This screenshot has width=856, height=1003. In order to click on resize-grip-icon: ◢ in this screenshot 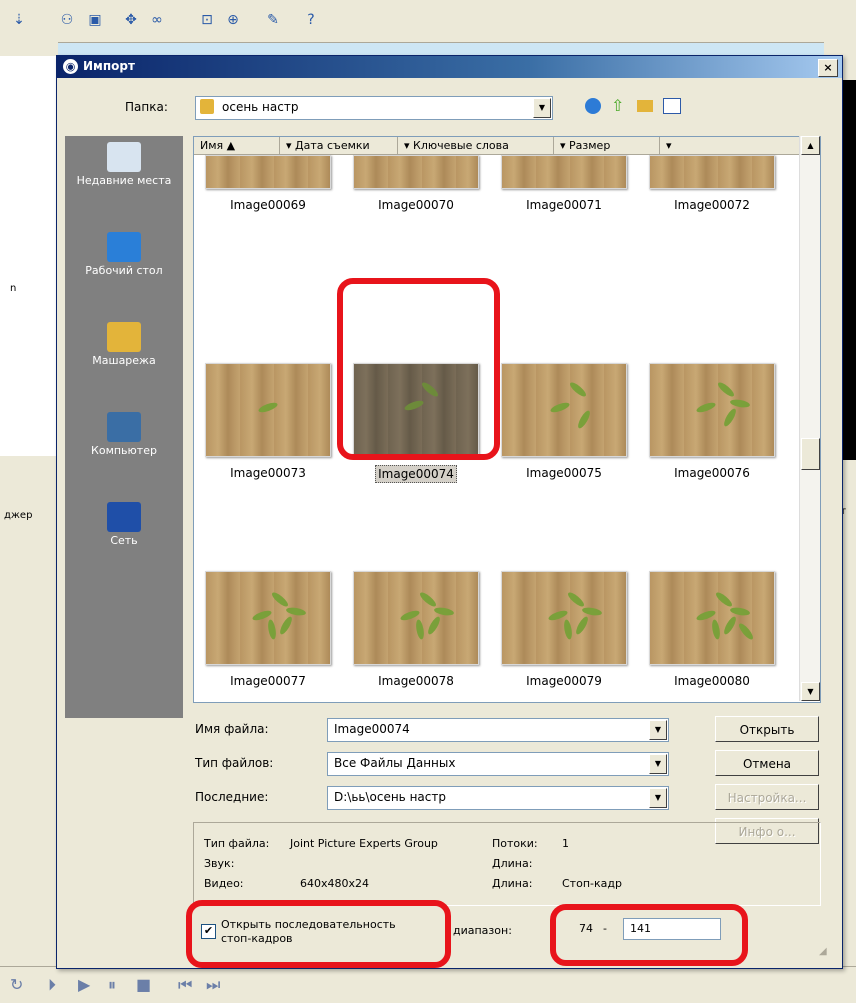, I will do `click(823, 951)`.